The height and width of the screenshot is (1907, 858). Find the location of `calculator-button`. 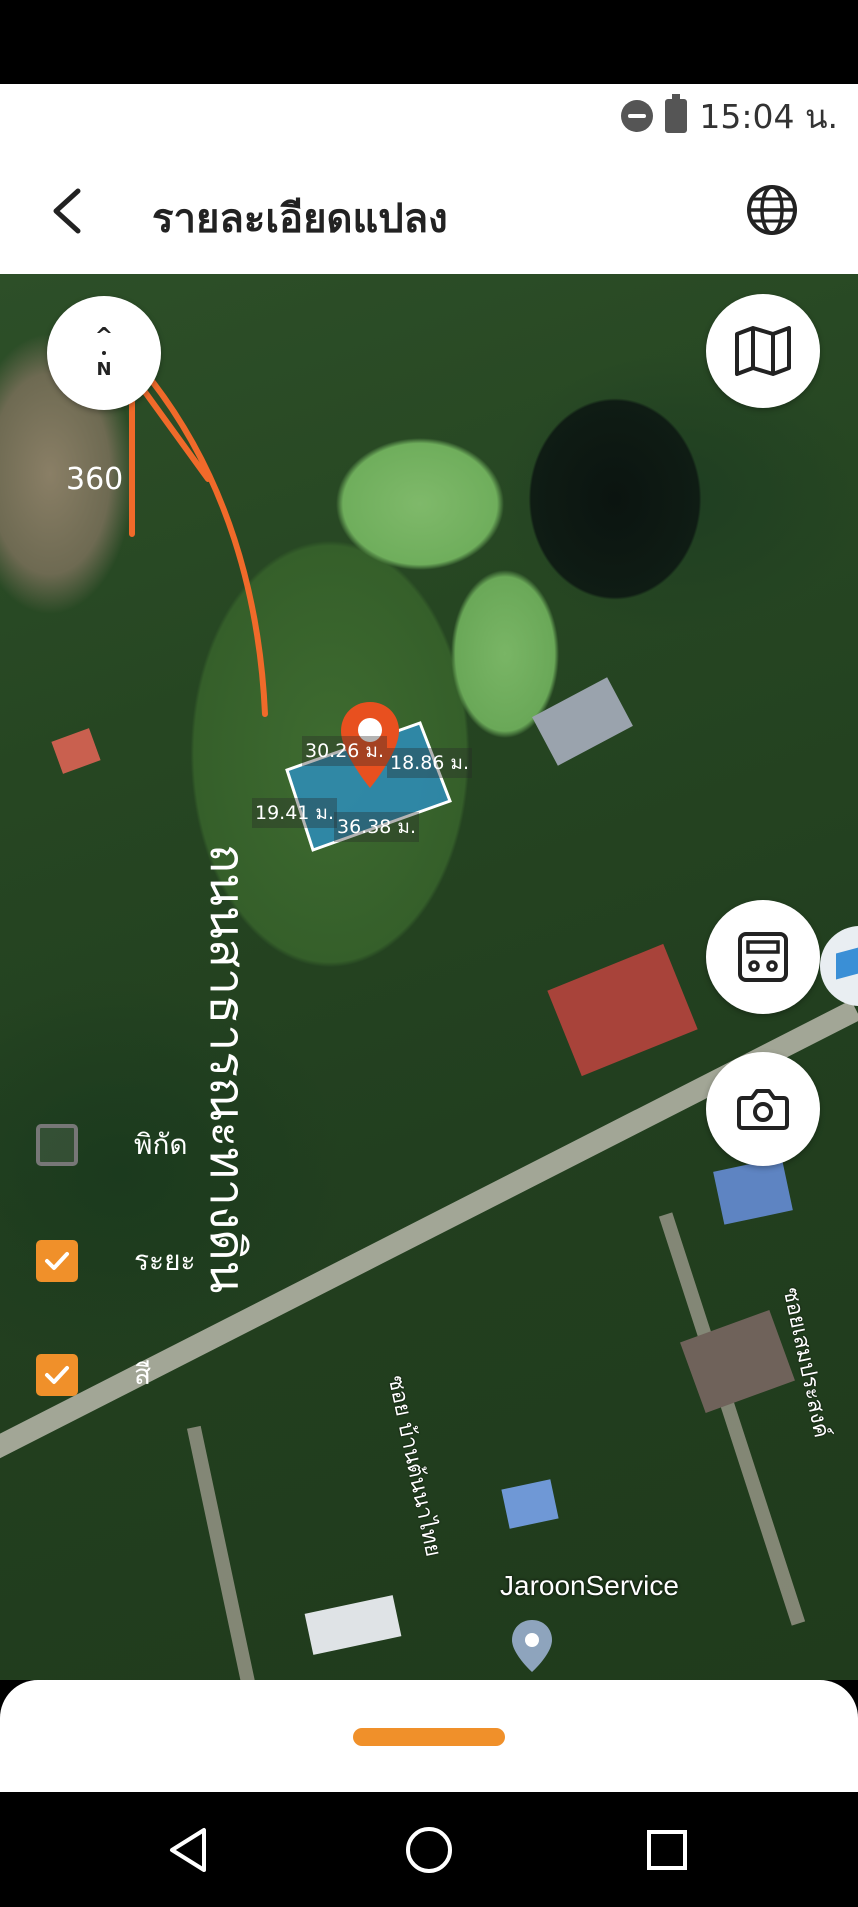

calculator-button is located at coordinates (763, 957).